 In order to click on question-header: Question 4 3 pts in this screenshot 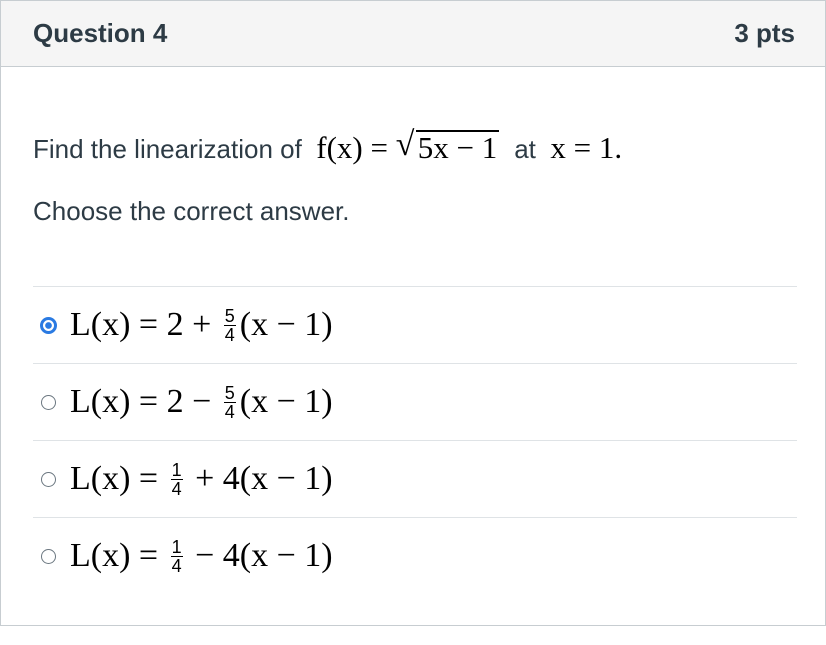, I will do `click(413, 34)`.